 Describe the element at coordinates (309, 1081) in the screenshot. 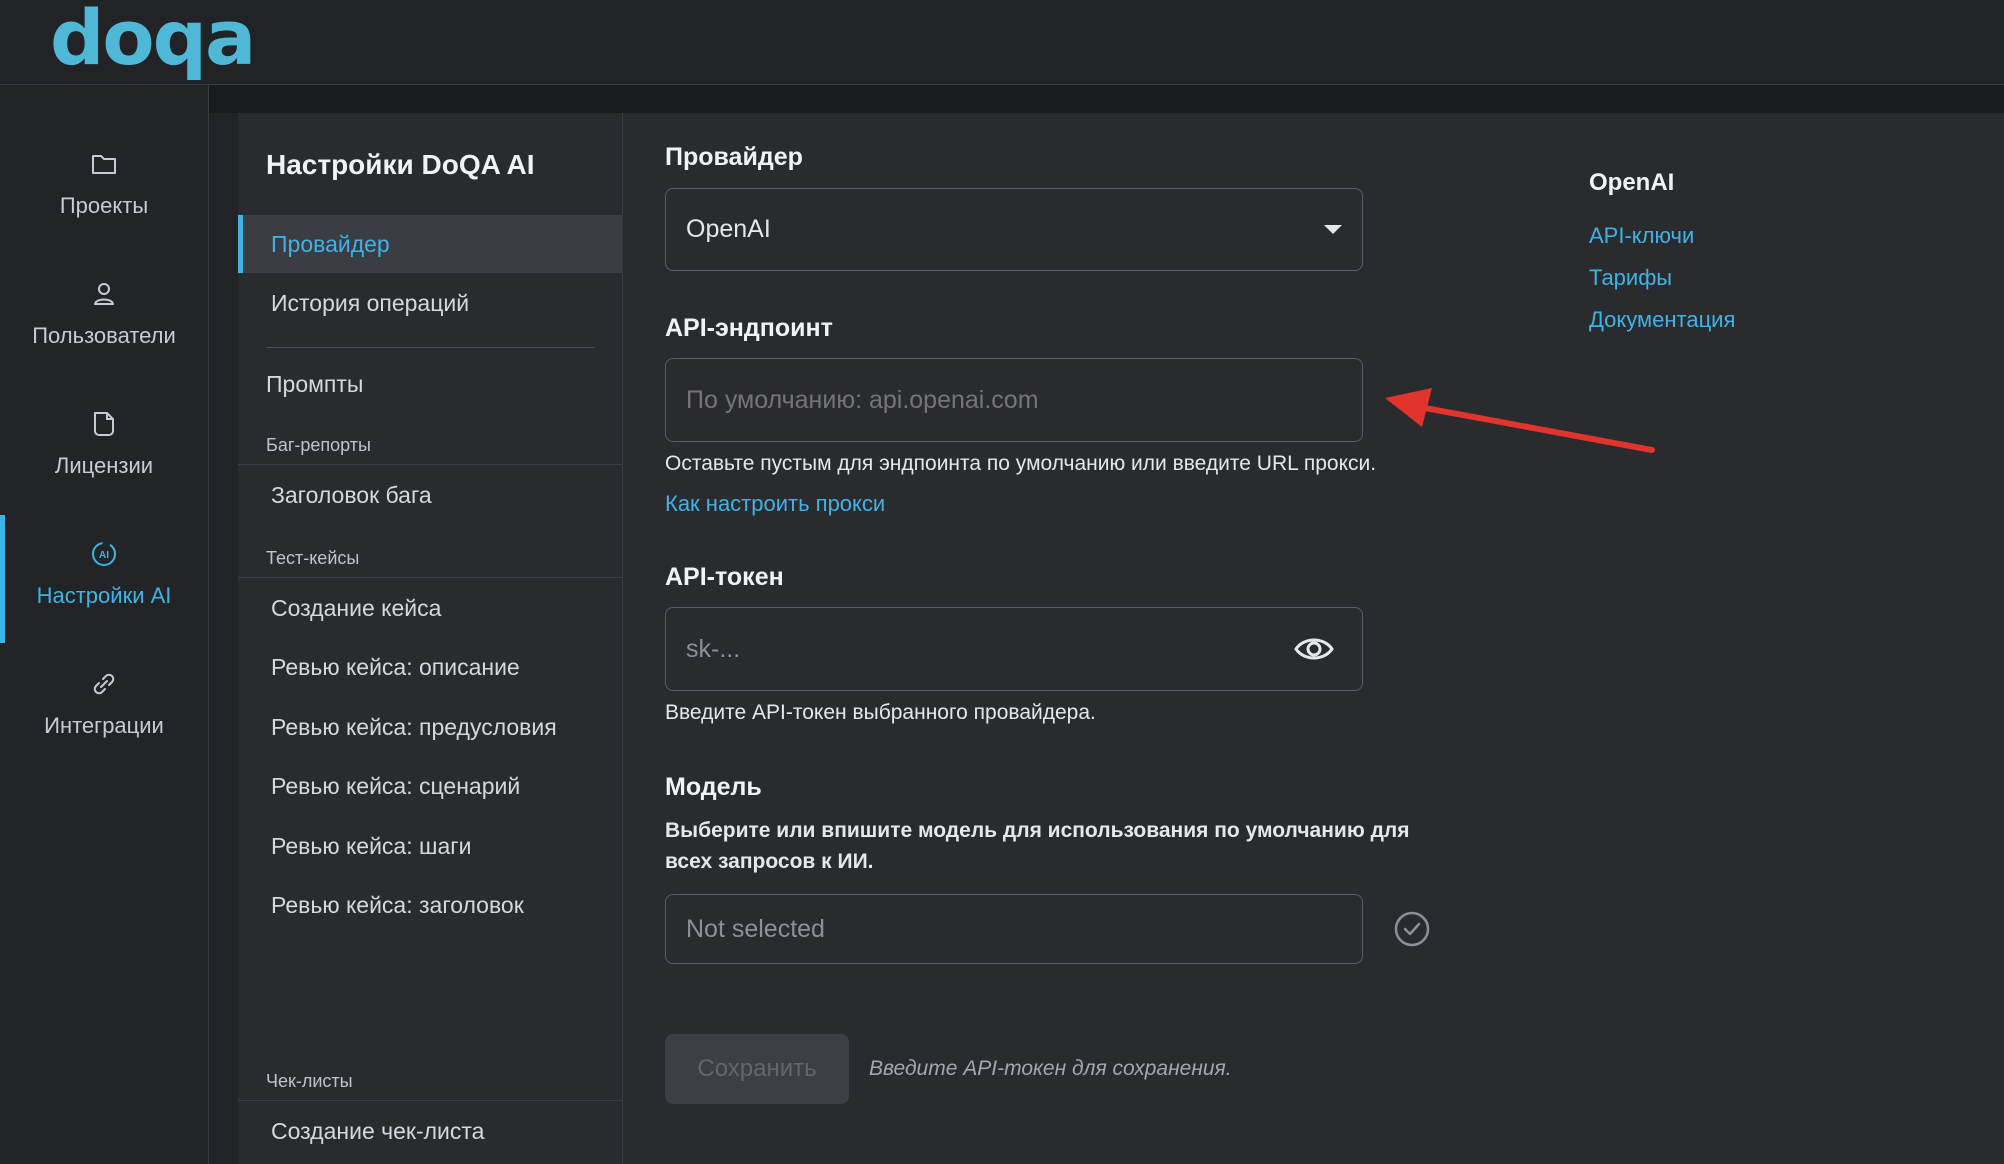

I see `settings-nav-group-checklists: Чек-листы` at that location.